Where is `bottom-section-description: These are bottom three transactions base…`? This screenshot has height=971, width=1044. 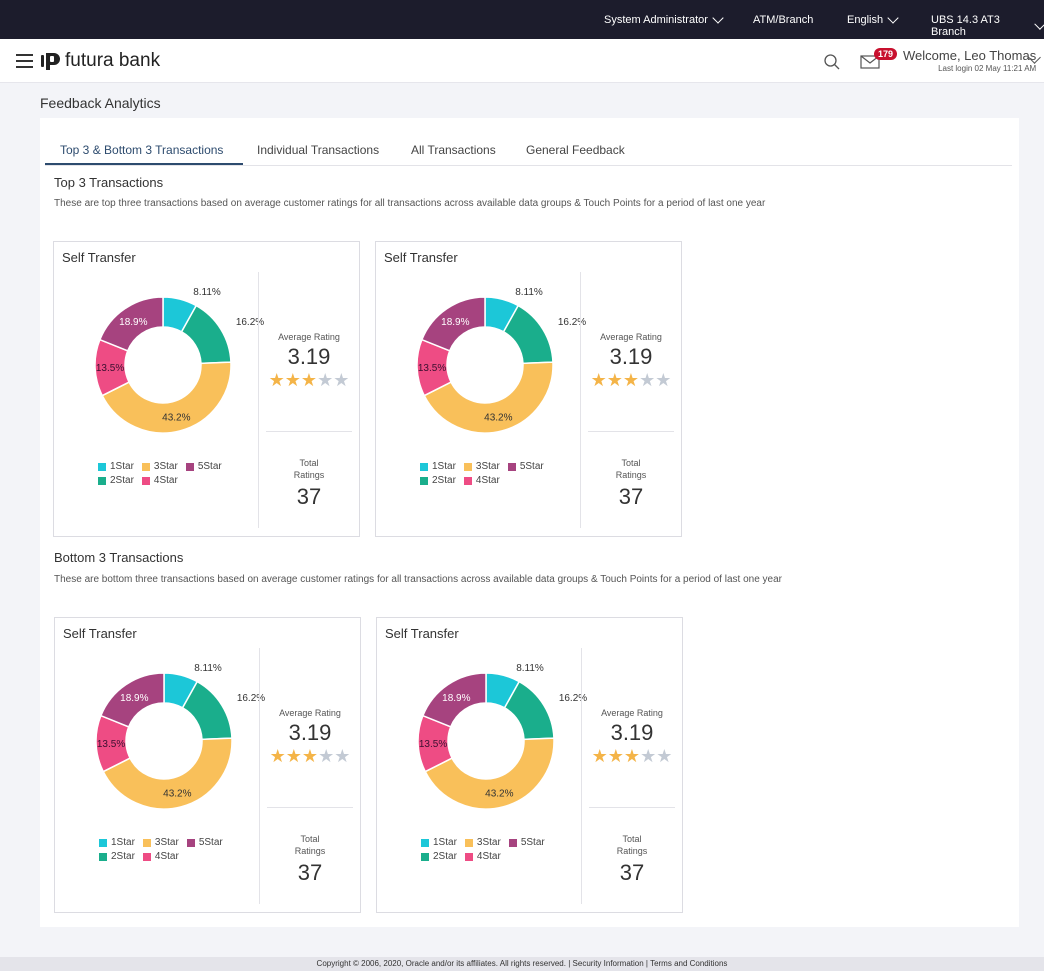
bottom-section-description: These are bottom three transactions base… is located at coordinates (418, 579).